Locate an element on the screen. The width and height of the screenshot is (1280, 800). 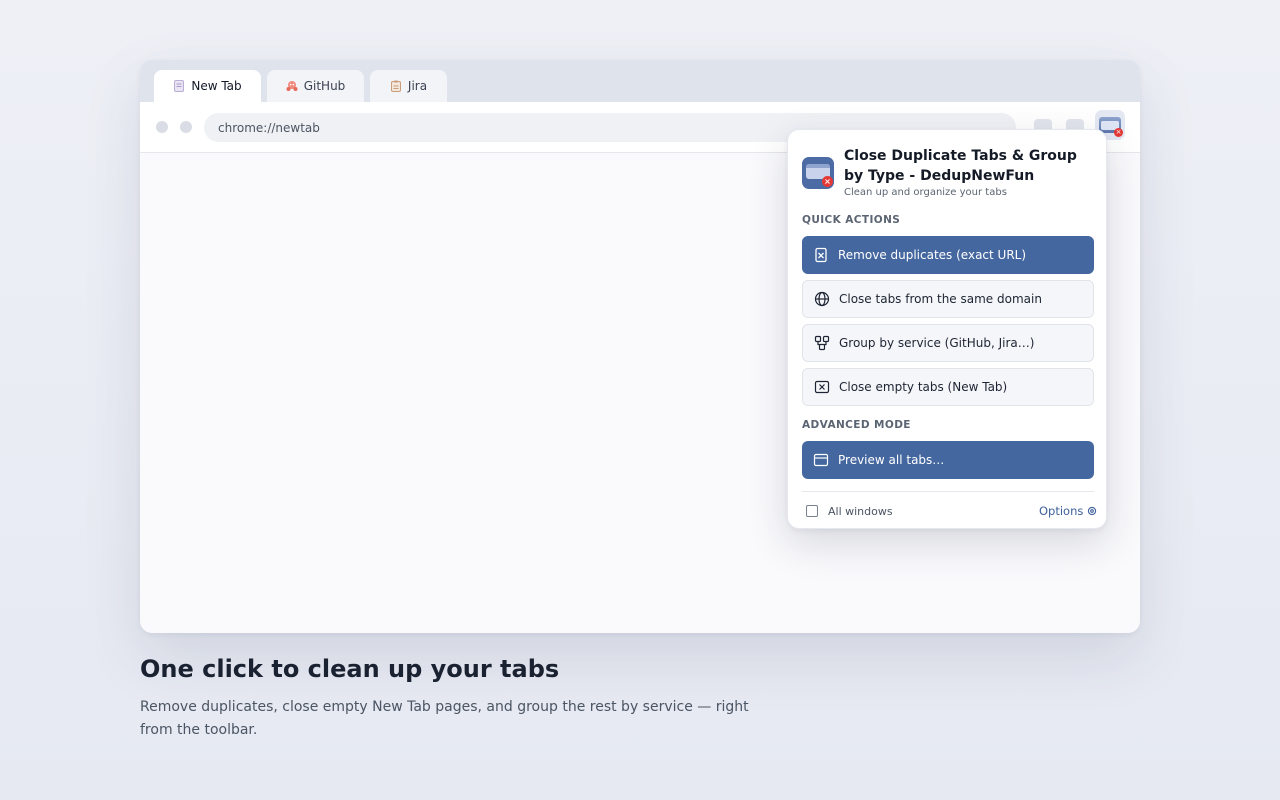
options-label: Options is located at coordinates (1061, 511).